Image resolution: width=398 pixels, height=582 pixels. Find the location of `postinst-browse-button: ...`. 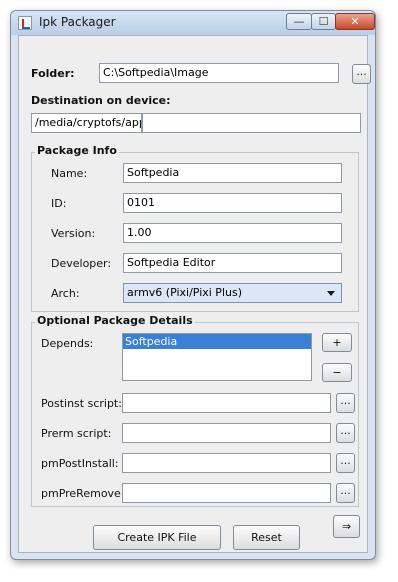

postinst-browse-button: ... is located at coordinates (345, 403).